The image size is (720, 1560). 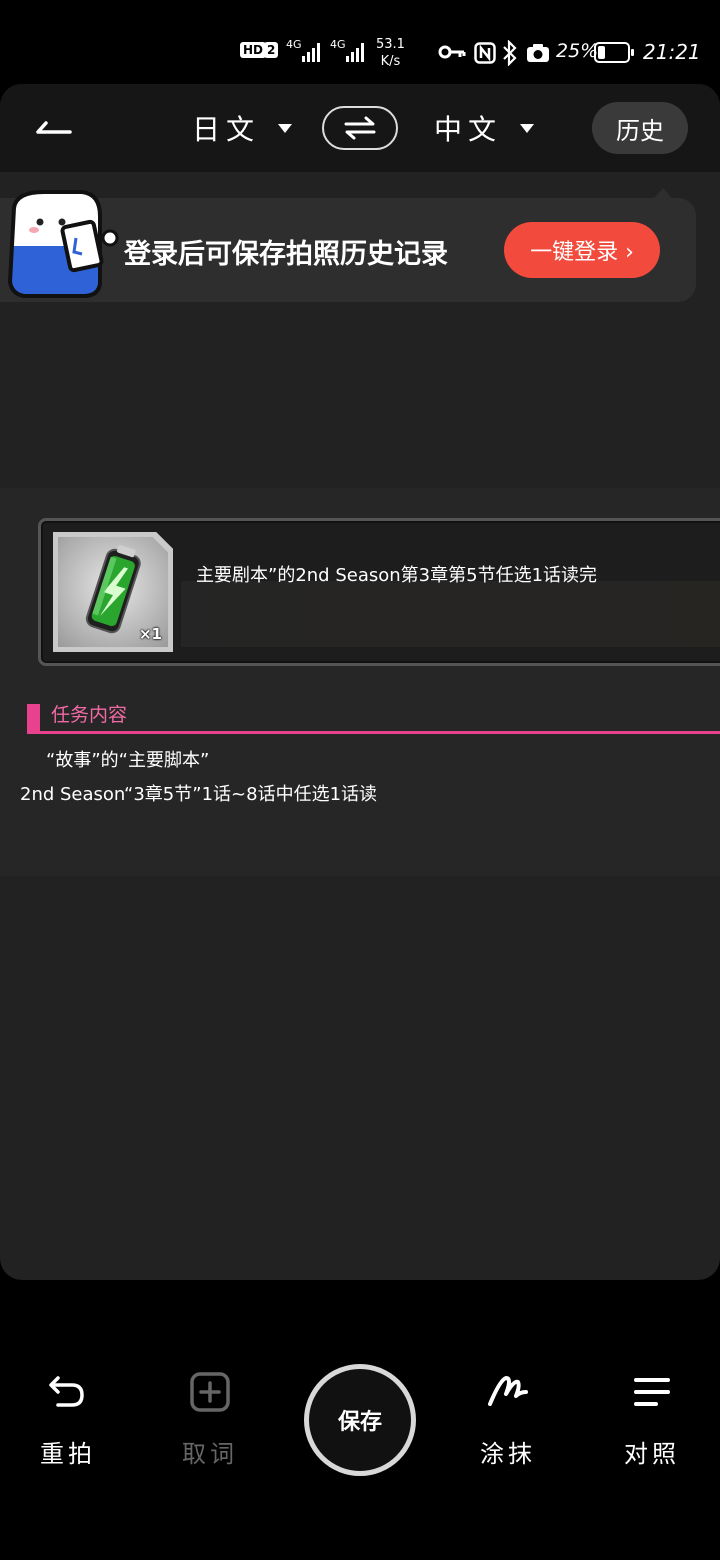 I want to click on target-language-dropdown: 中文, so click(x=484, y=128).